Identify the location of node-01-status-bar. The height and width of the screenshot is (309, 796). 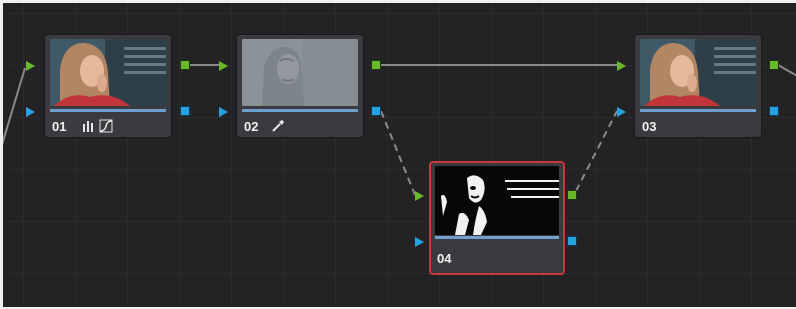
(108, 110).